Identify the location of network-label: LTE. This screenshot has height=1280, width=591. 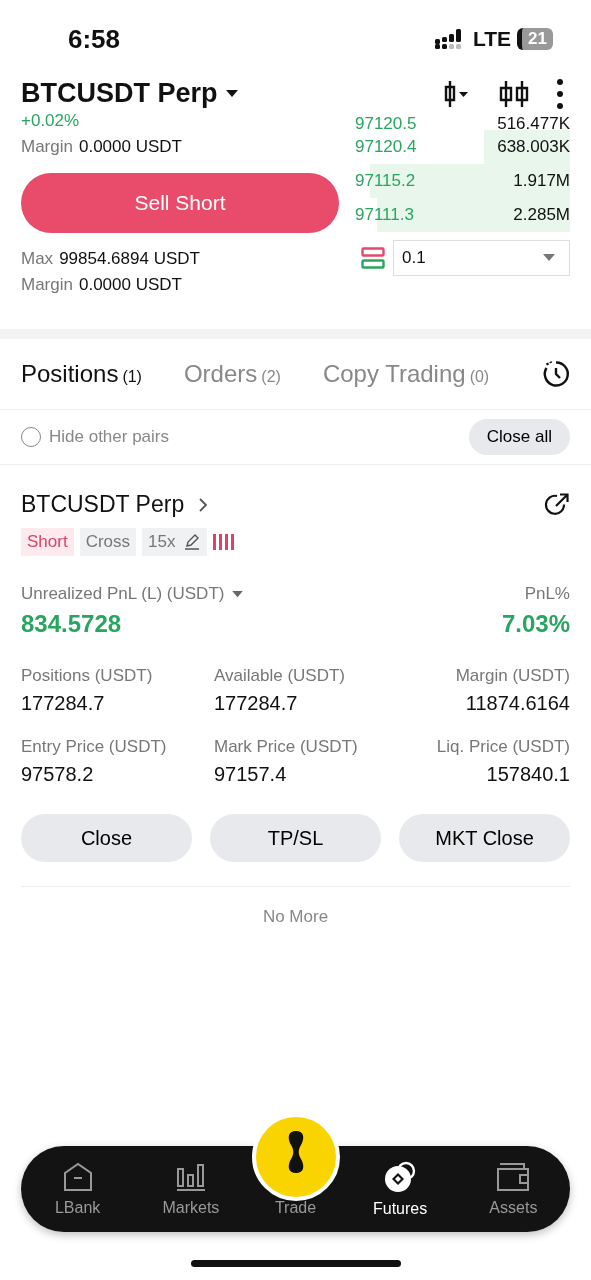
(492, 39).